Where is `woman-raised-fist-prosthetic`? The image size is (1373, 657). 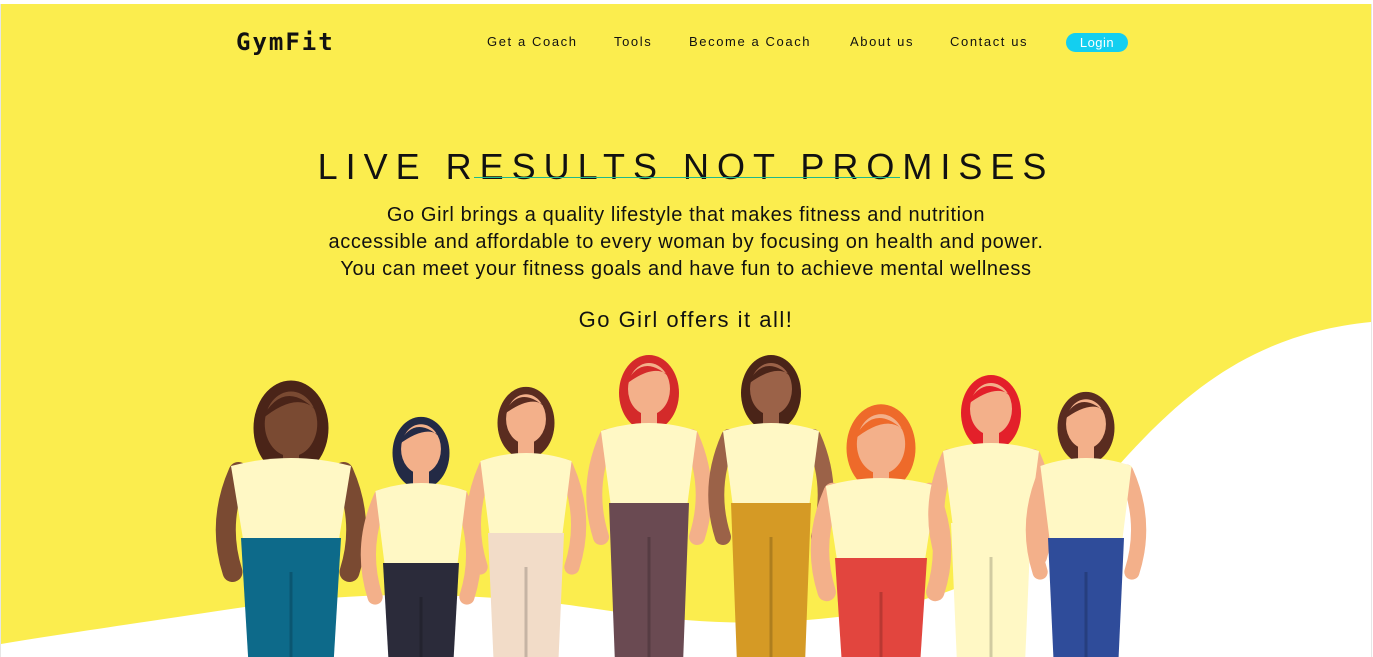 woman-raised-fist-prosthetic is located at coordinates (526, 521).